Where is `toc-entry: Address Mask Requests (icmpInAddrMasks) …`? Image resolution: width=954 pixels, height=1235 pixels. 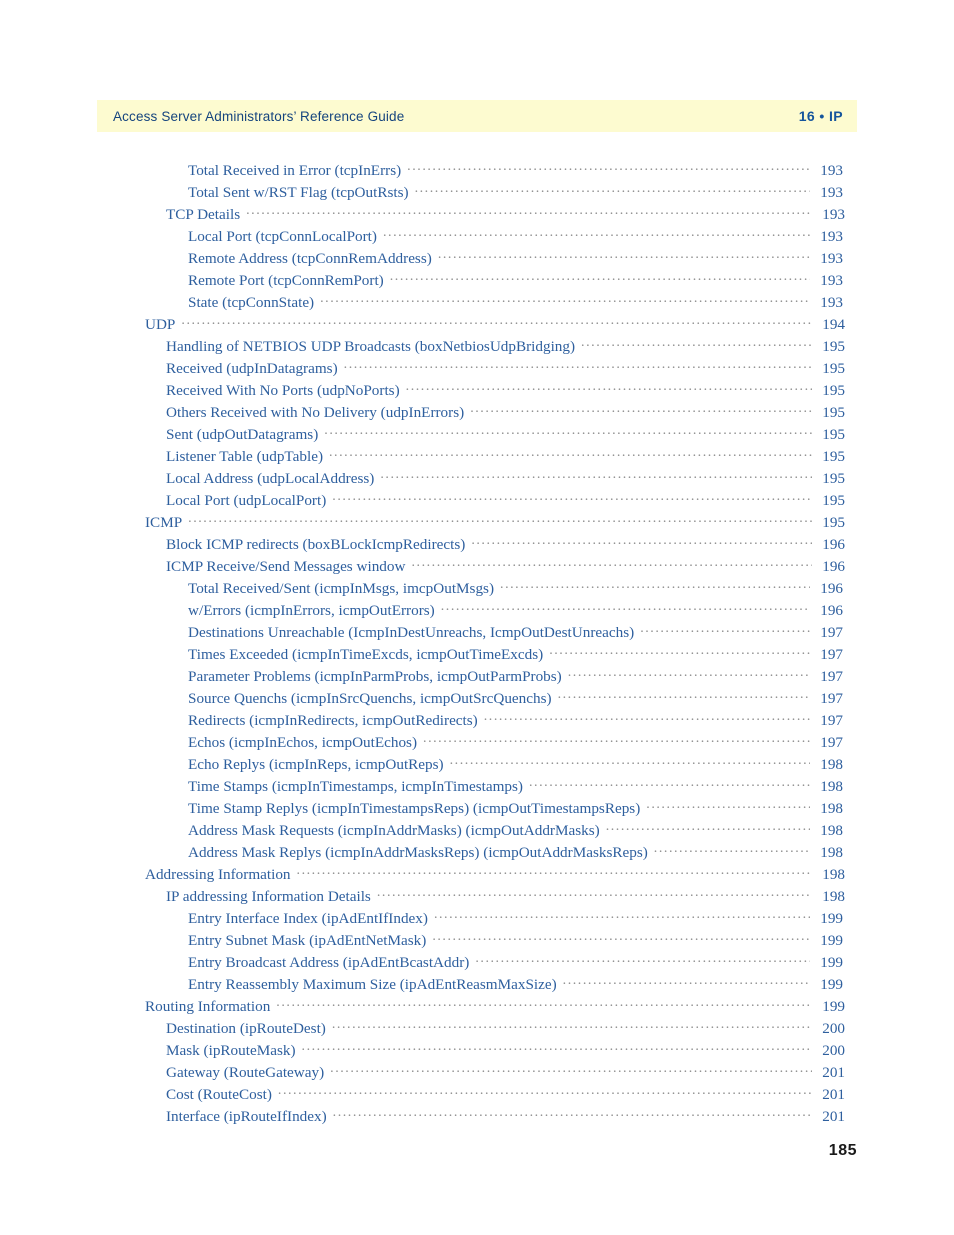
toc-entry: Address Mask Requests (icmpInAddrMasks) … is located at coordinates (477, 831).